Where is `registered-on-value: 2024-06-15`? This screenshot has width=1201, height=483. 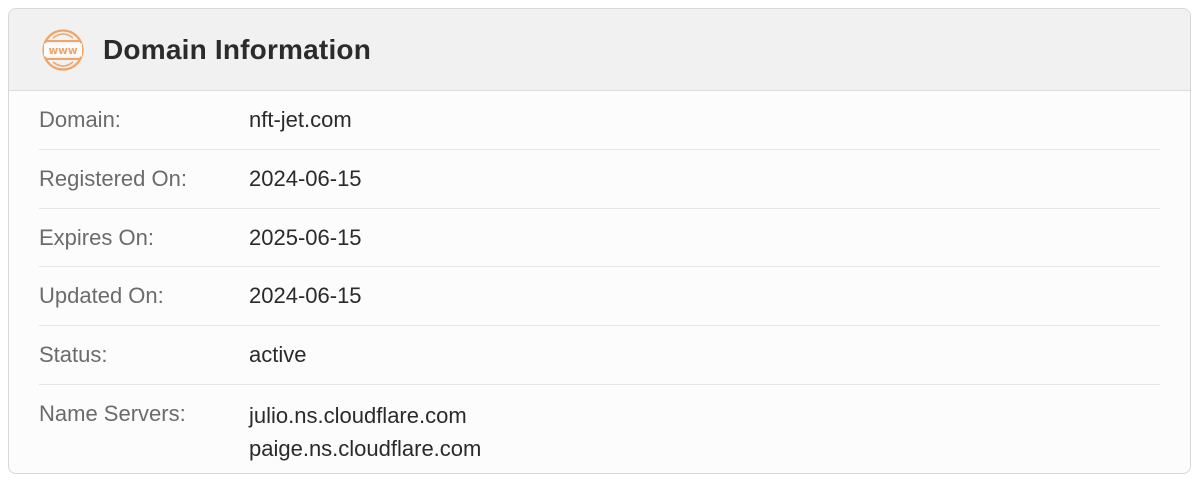 registered-on-value: 2024-06-15 is located at coordinates (305, 178).